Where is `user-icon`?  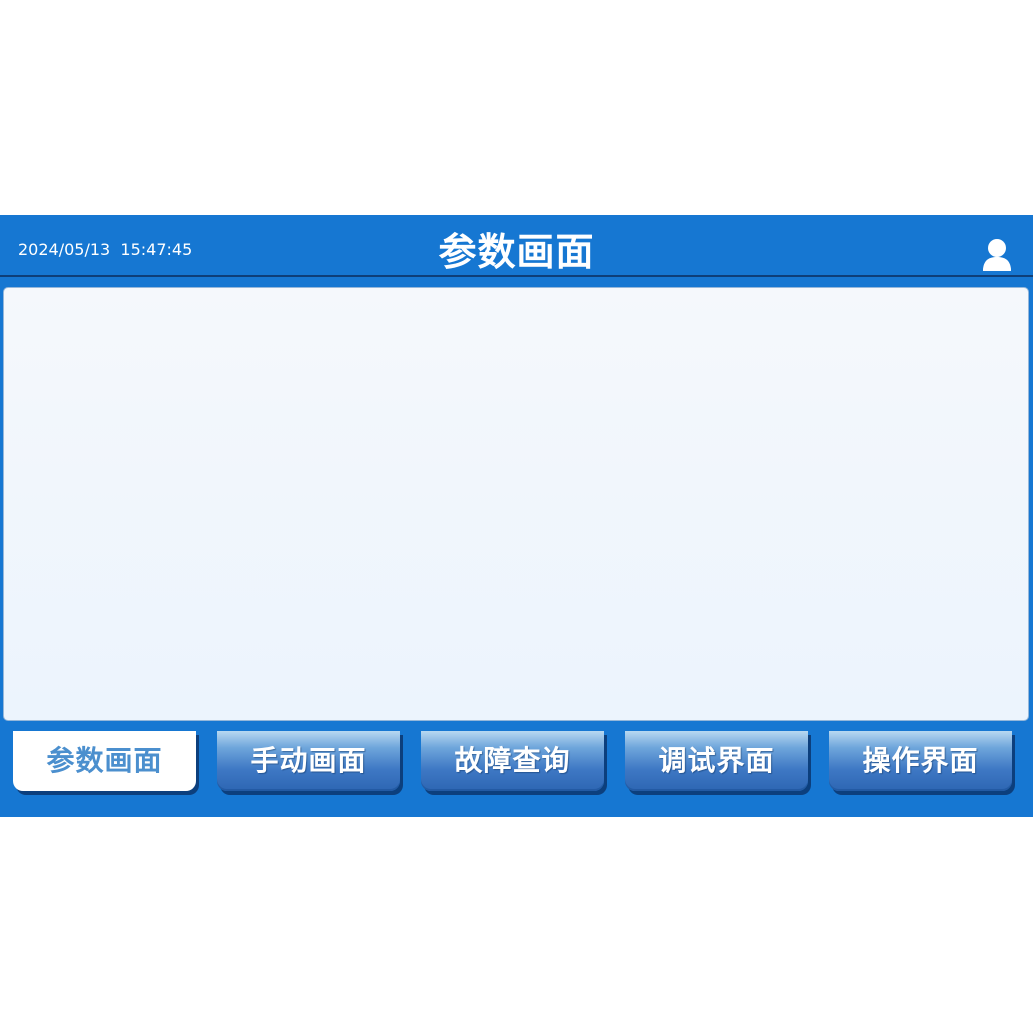
user-icon is located at coordinates (997, 255).